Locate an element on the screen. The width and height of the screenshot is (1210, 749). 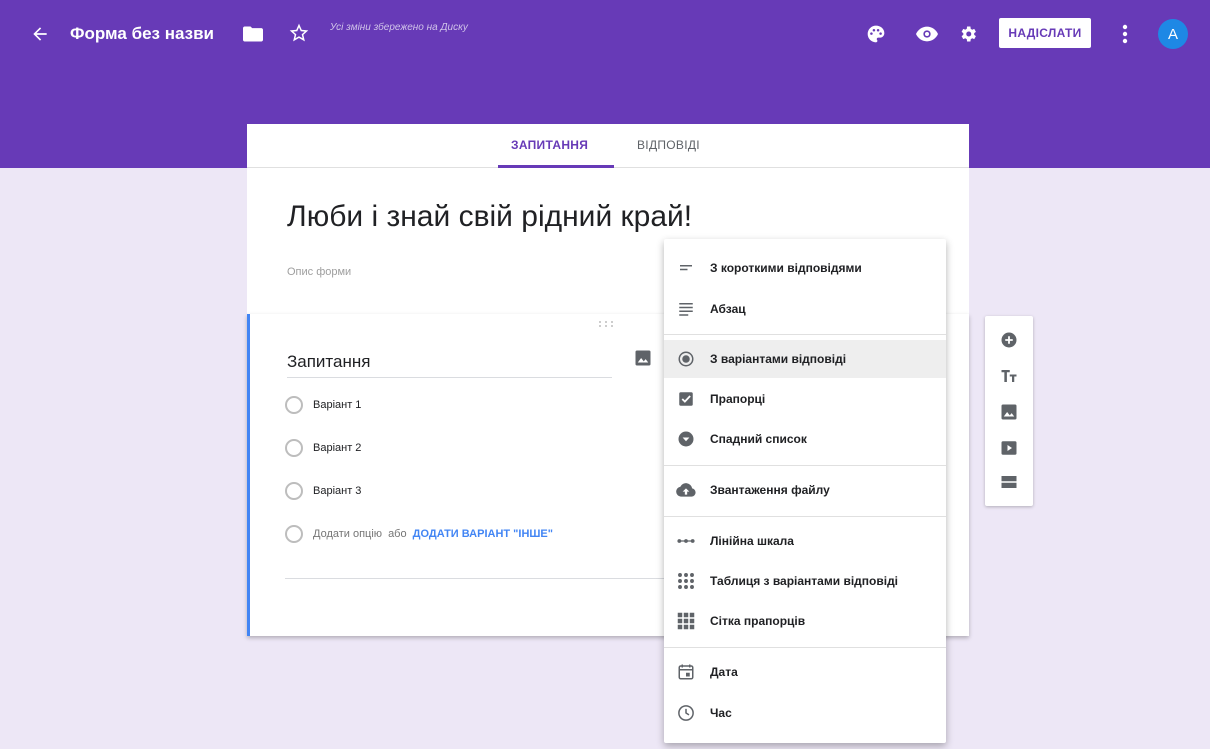
send-button: НАДІСЛАТИ is located at coordinates (1045, 33).